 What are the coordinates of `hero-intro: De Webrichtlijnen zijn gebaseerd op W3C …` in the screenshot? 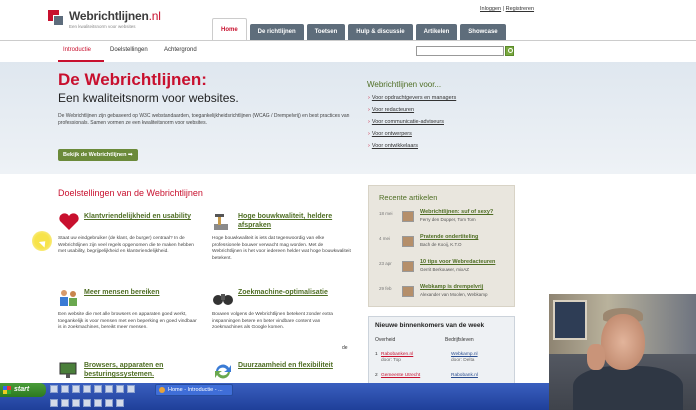 It's located at (204, 119).